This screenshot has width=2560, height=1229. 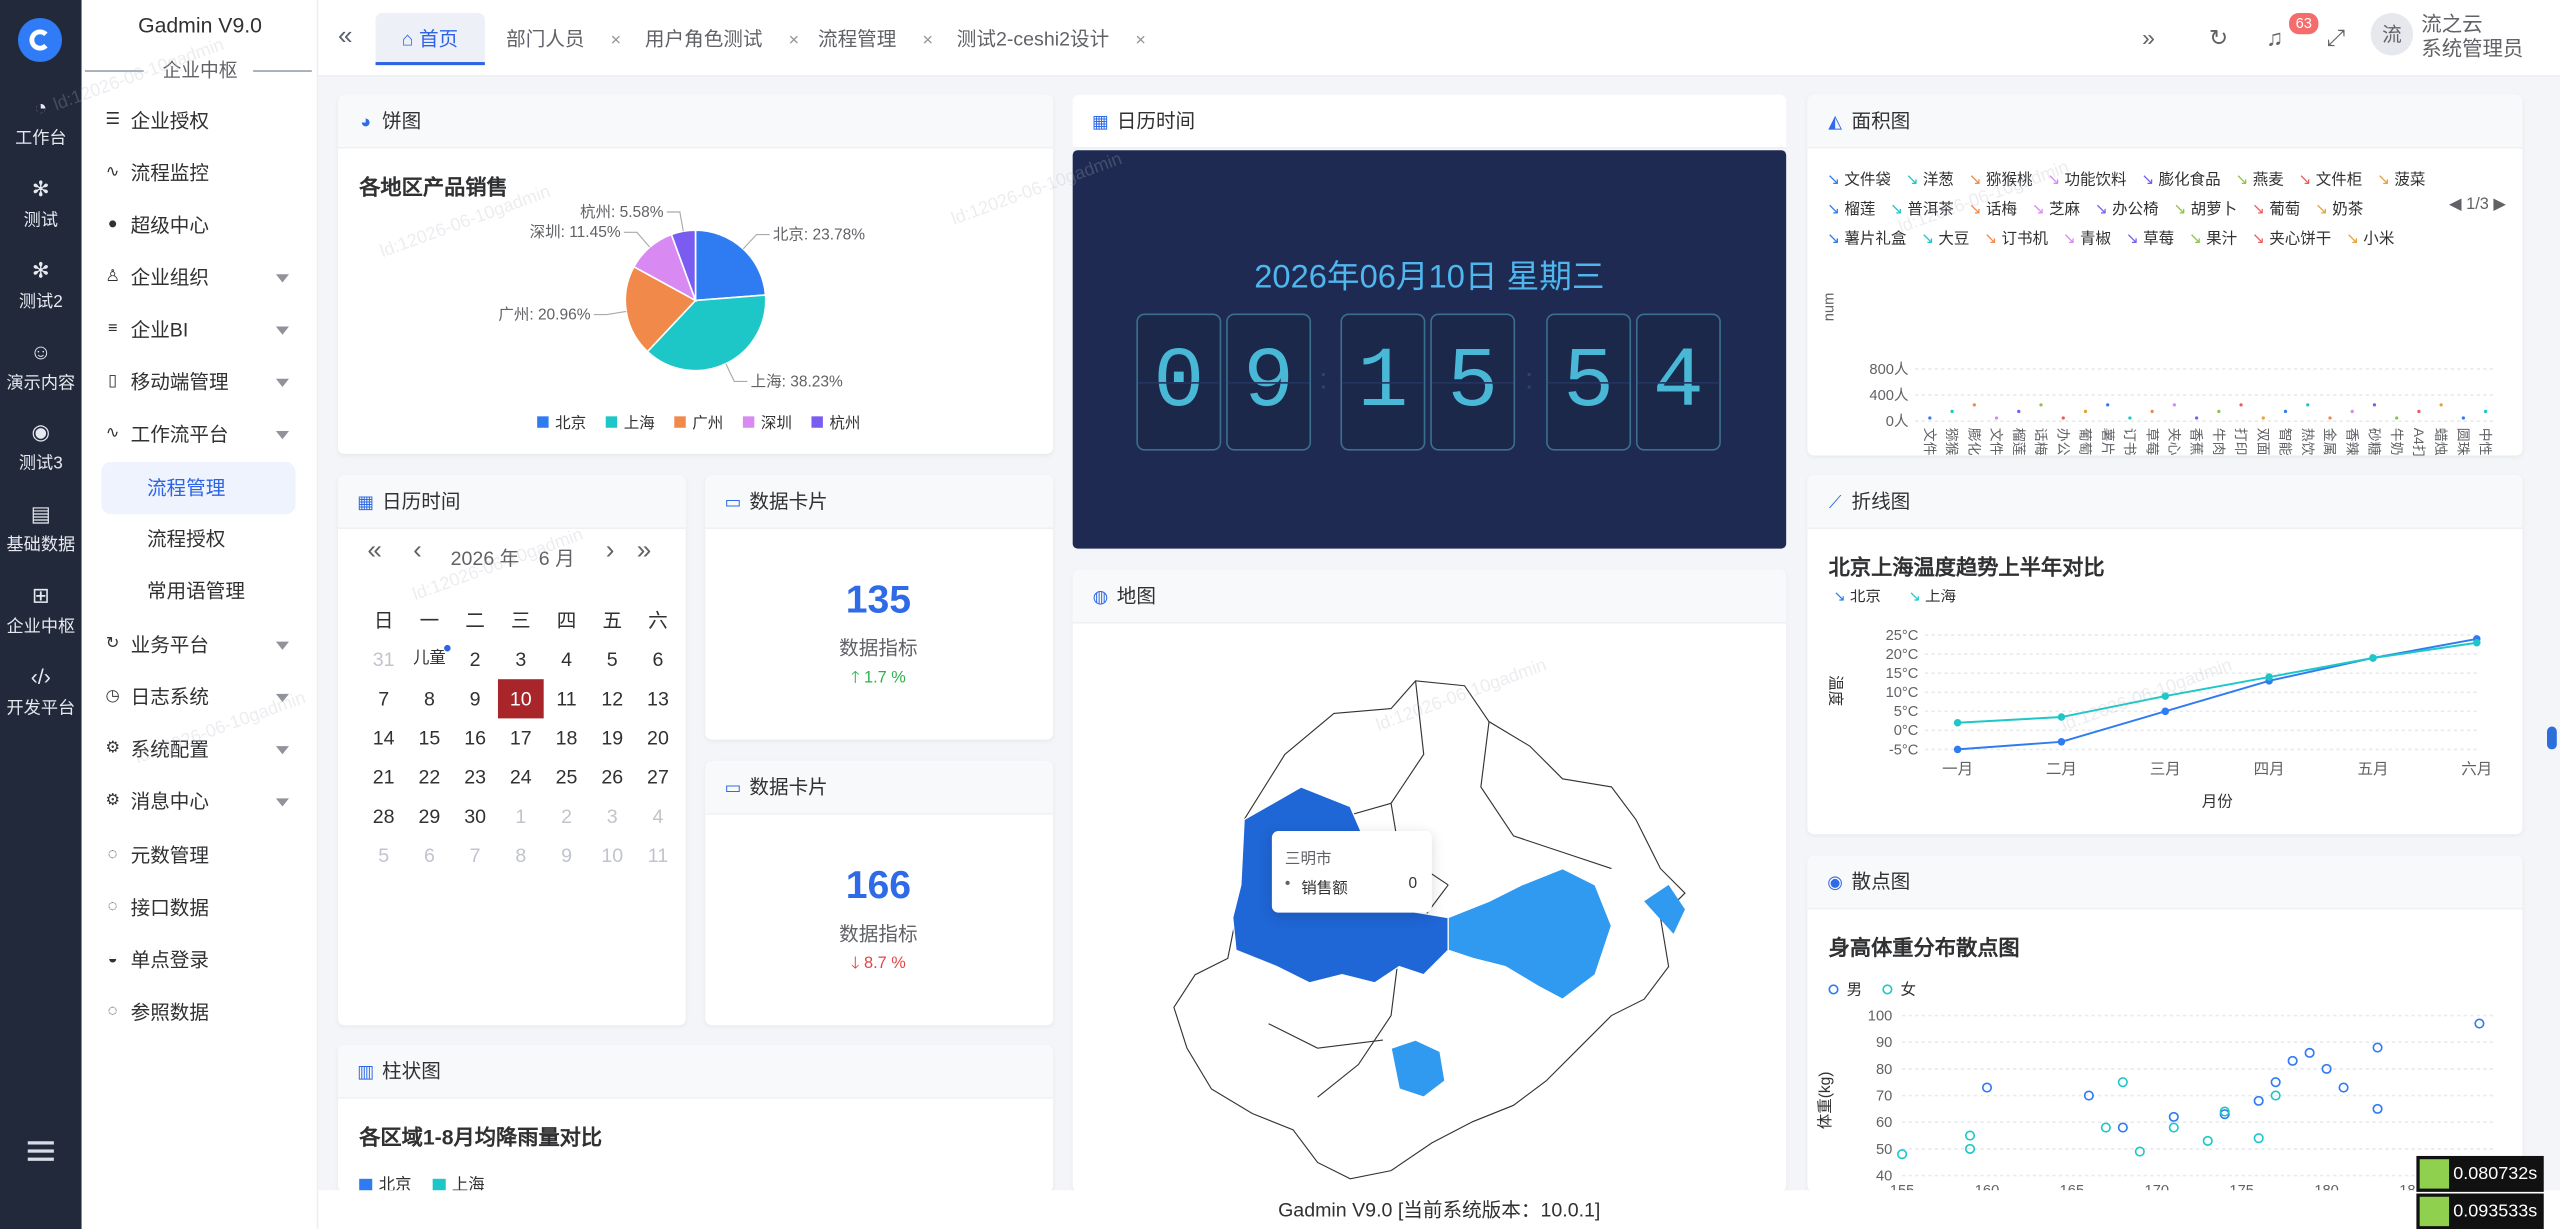 What do you see at coordinates (41, 609) in the screenshot?
I see `rail-item-hub: ⊞ 企业中枢` at bounding box center [41, 609].